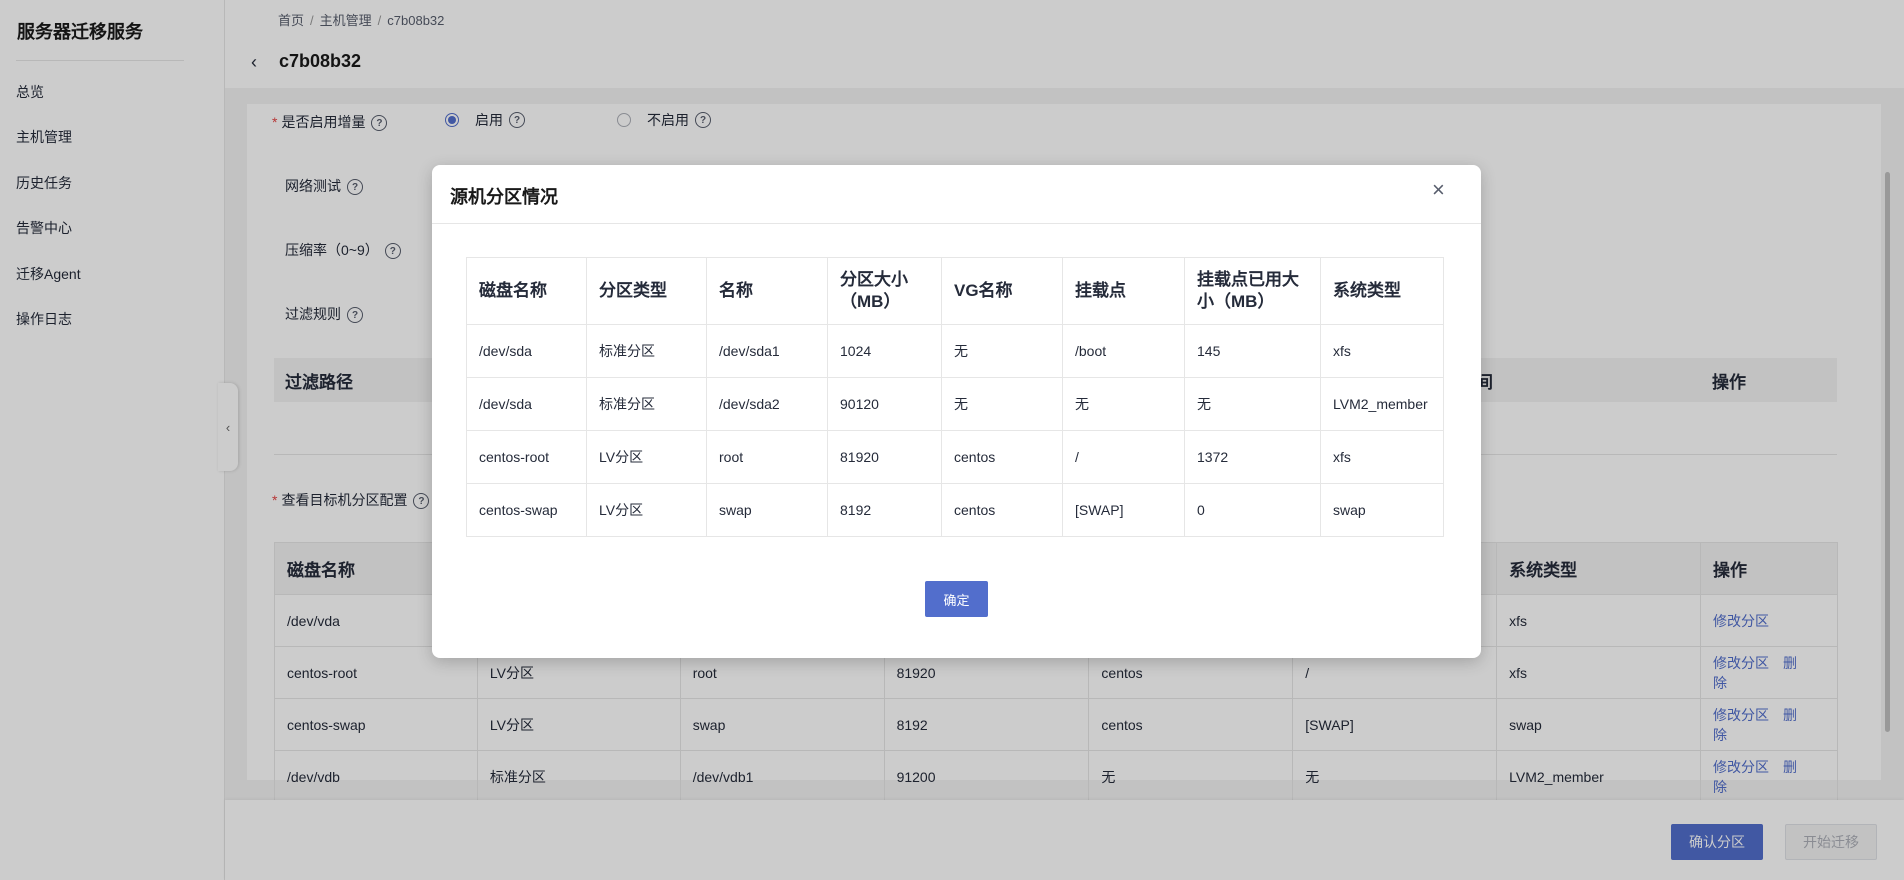 This screenshot has width=1904, height=880. Describe the element at coordinates (884, 510) in the screenshot. I see `table-cell: 8192` at that location.